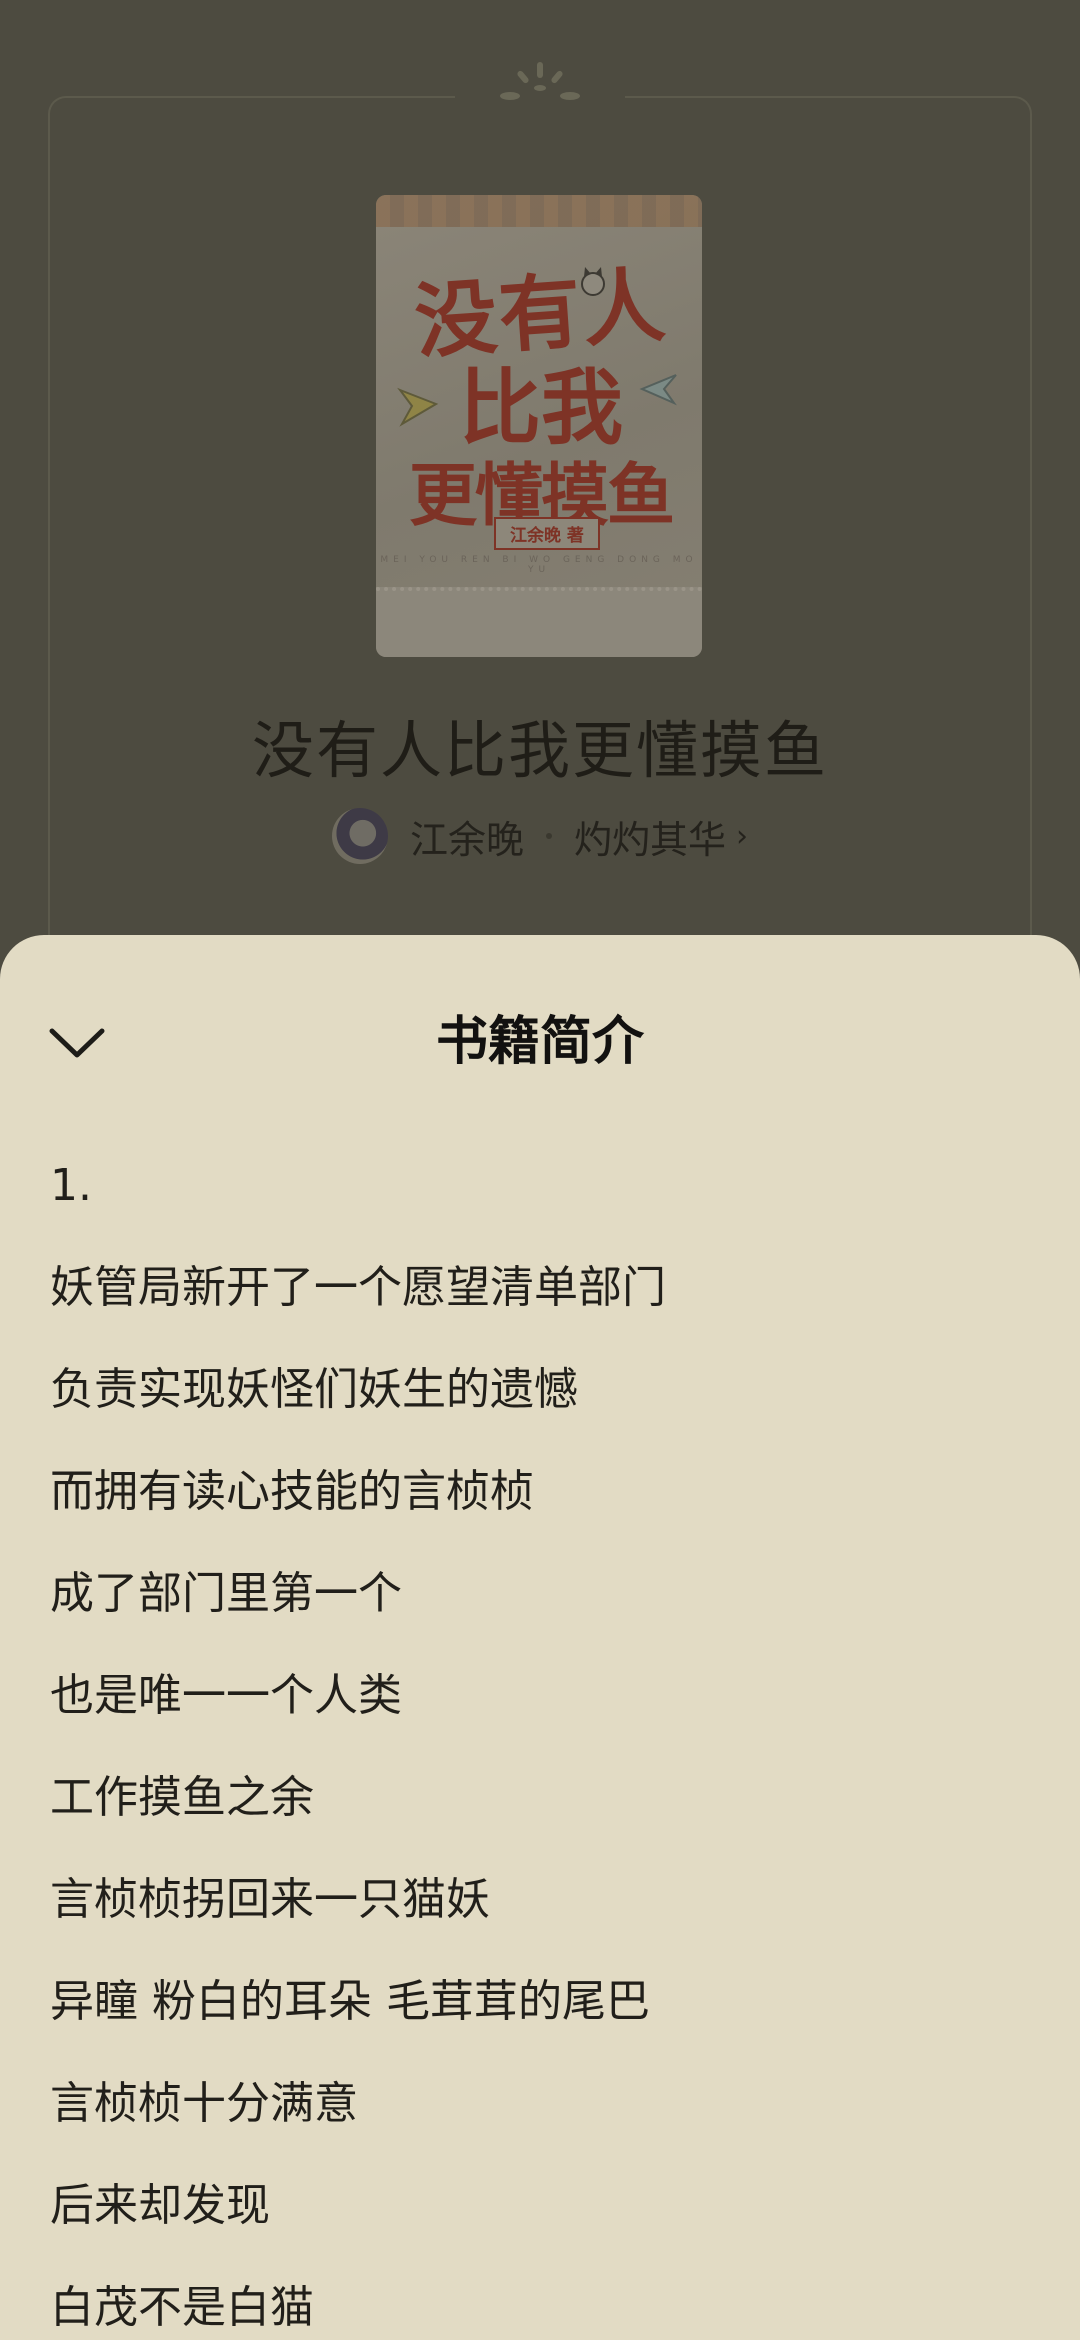 This screenshot has width=1080, height=2340. I want to click on separator-dot, so click(549, 836).